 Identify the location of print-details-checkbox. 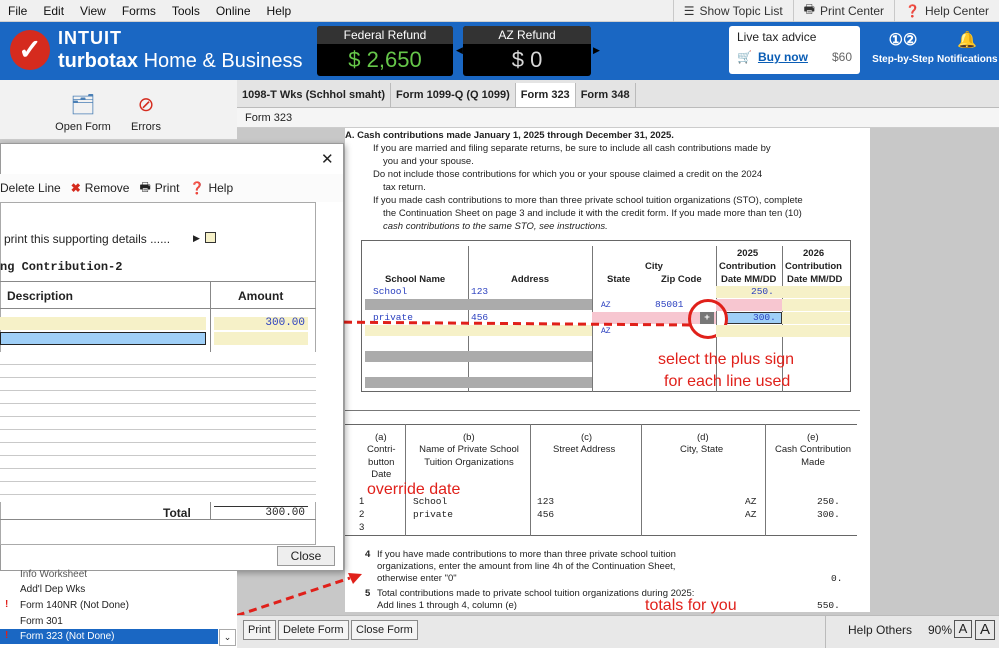
(210, 237).